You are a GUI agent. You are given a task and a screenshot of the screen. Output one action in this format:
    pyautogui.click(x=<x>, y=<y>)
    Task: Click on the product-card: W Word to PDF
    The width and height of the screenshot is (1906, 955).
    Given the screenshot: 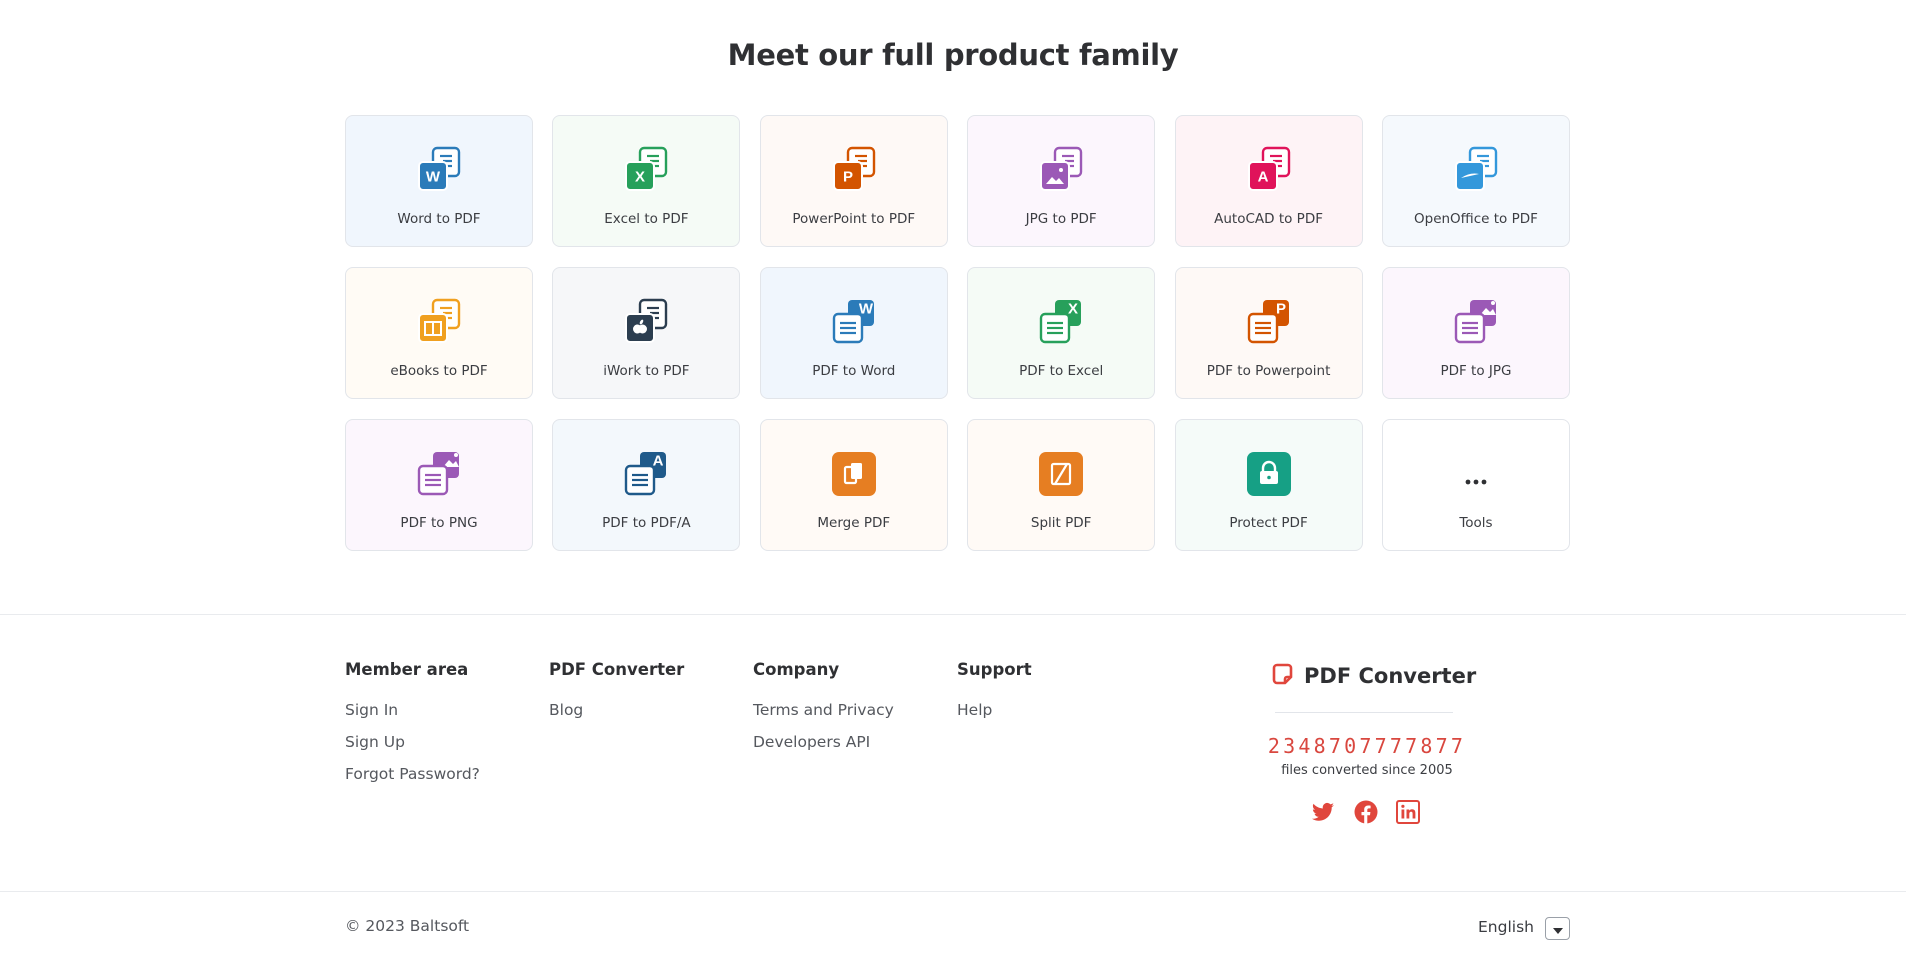 What is the action you would take?
    pyautogui.click(x=439, y=181)
    